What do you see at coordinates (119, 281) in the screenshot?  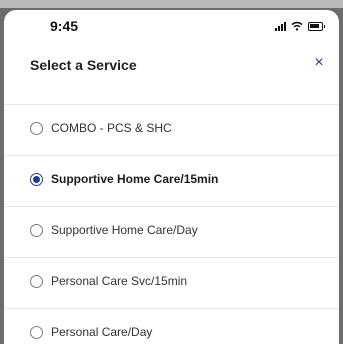 I see `service-option-label: Personal Care Svc/15min` at bounding box center [119, 281].